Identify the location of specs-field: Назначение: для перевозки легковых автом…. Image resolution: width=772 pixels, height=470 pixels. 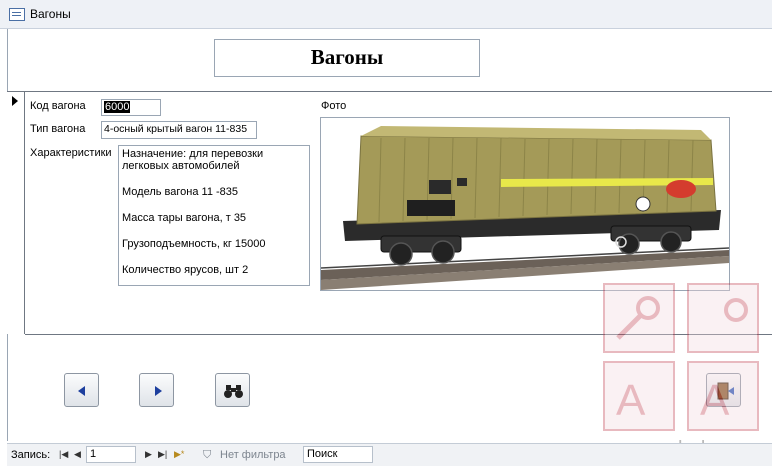
(214, 215).